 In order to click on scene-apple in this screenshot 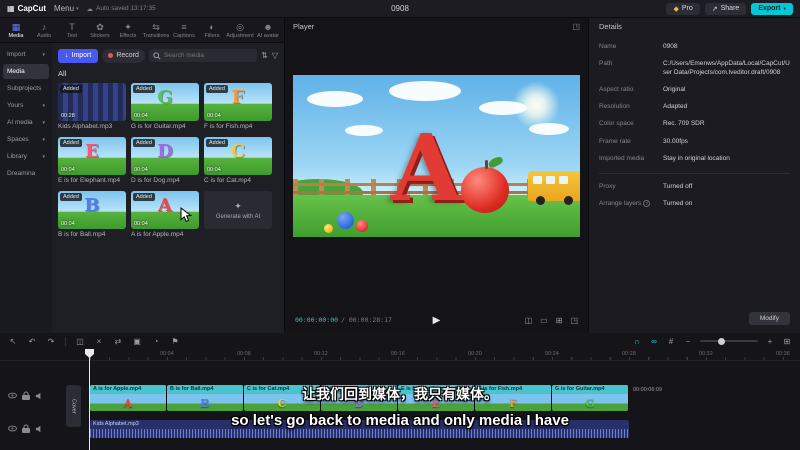, I will do `click(485, 190)`.